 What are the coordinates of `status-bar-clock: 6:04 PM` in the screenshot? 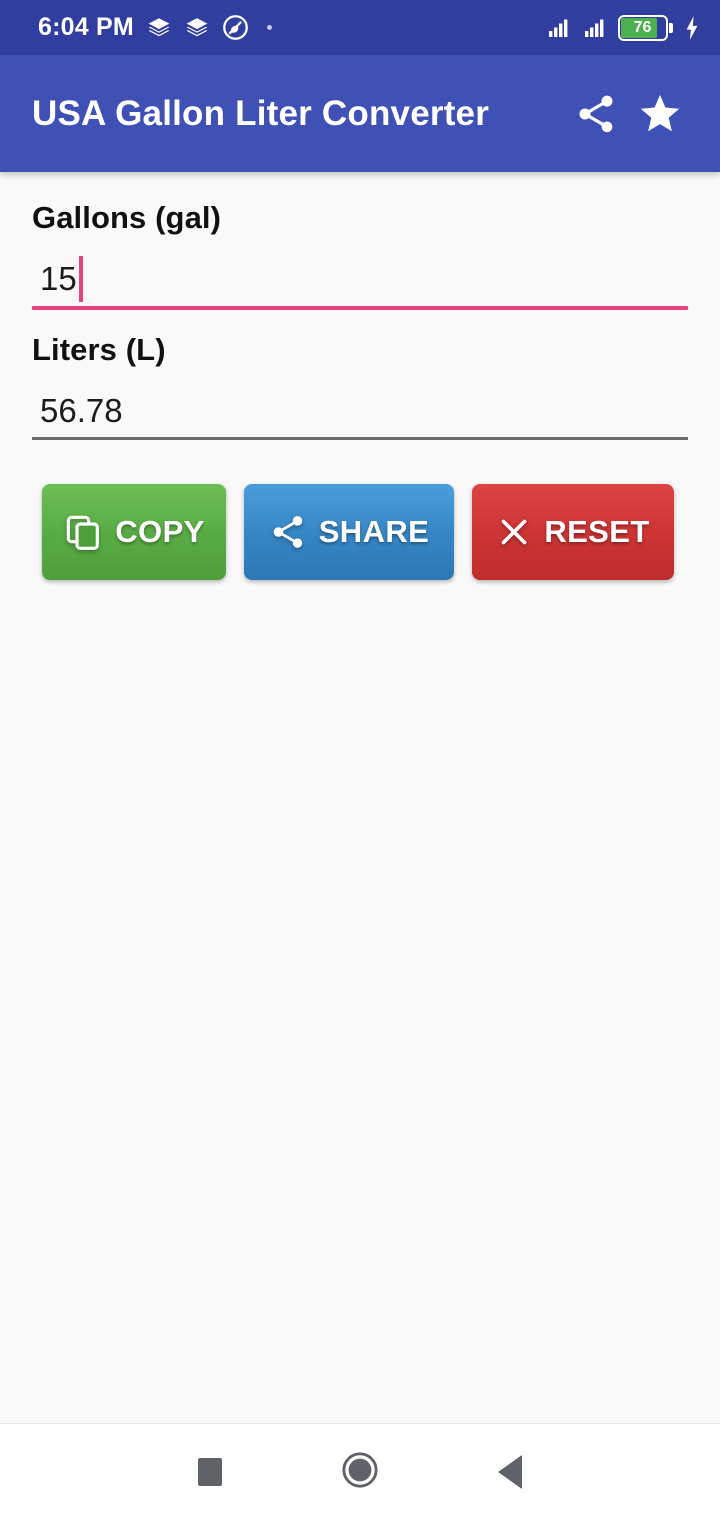 It's located at (86, 27).